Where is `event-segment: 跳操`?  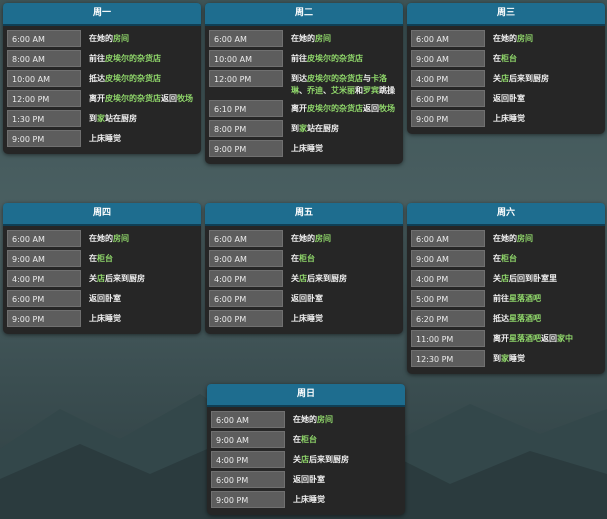 event-segment: 跳操 is located at coordinates (387, 90).